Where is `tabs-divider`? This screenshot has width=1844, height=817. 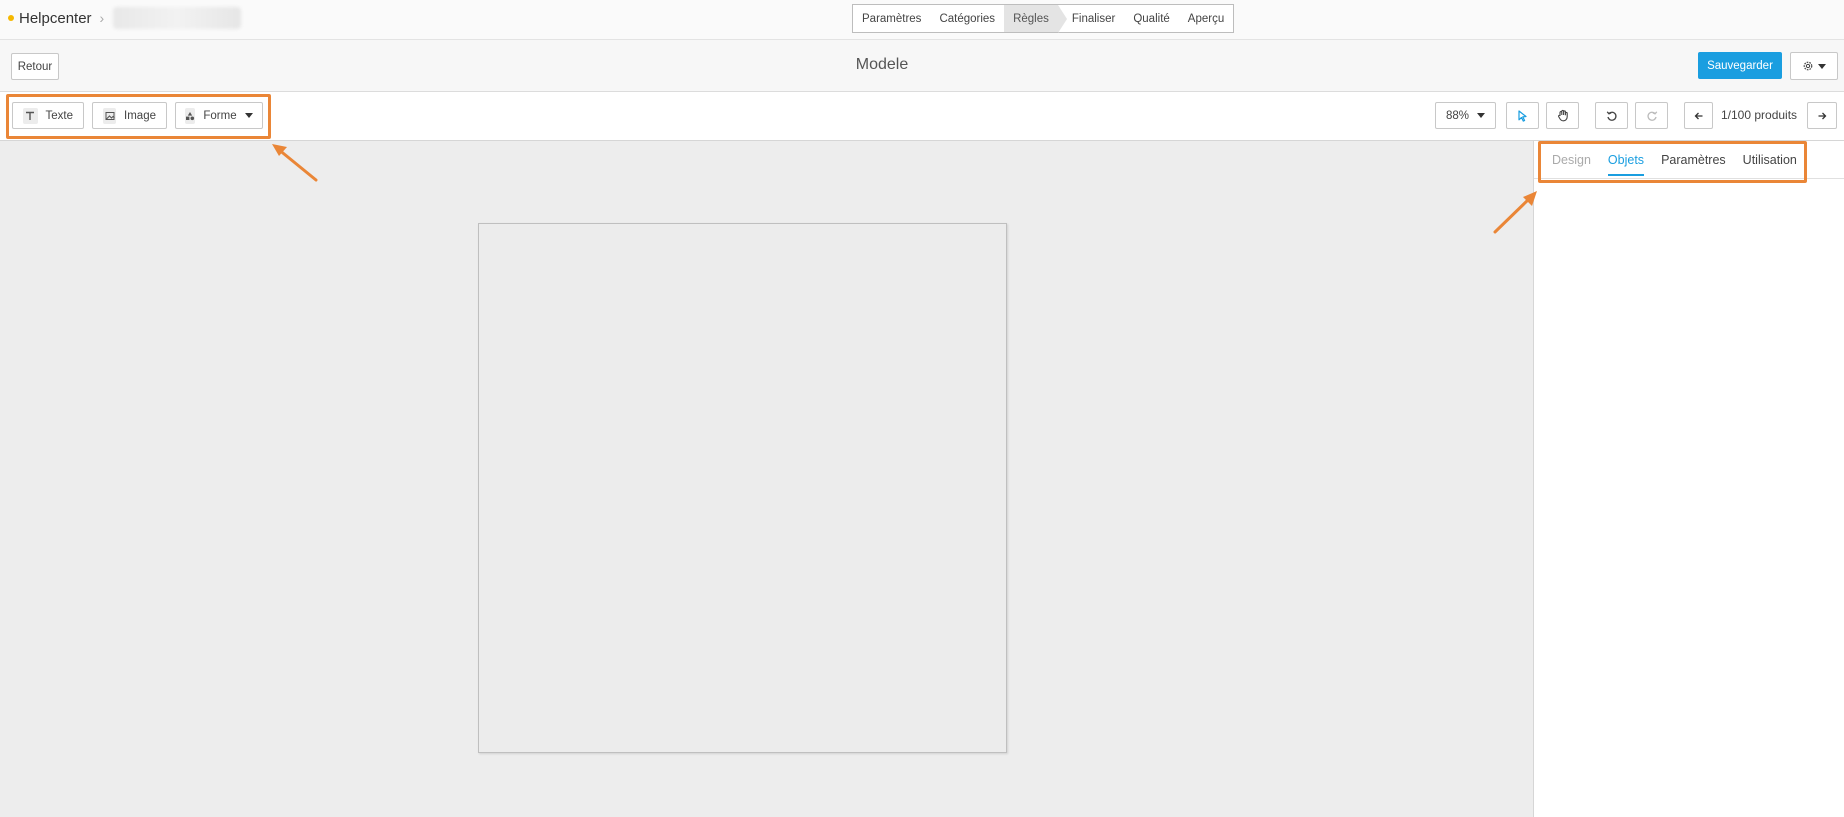
tabs-divider is located at coordinates (1689, 178).